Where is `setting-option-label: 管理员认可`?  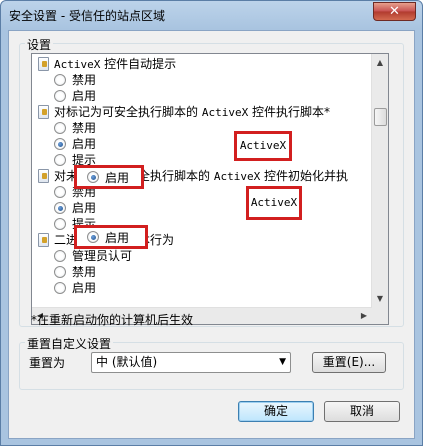
setting-option-label: 管理员认可 is located at coordinates (102, 256).